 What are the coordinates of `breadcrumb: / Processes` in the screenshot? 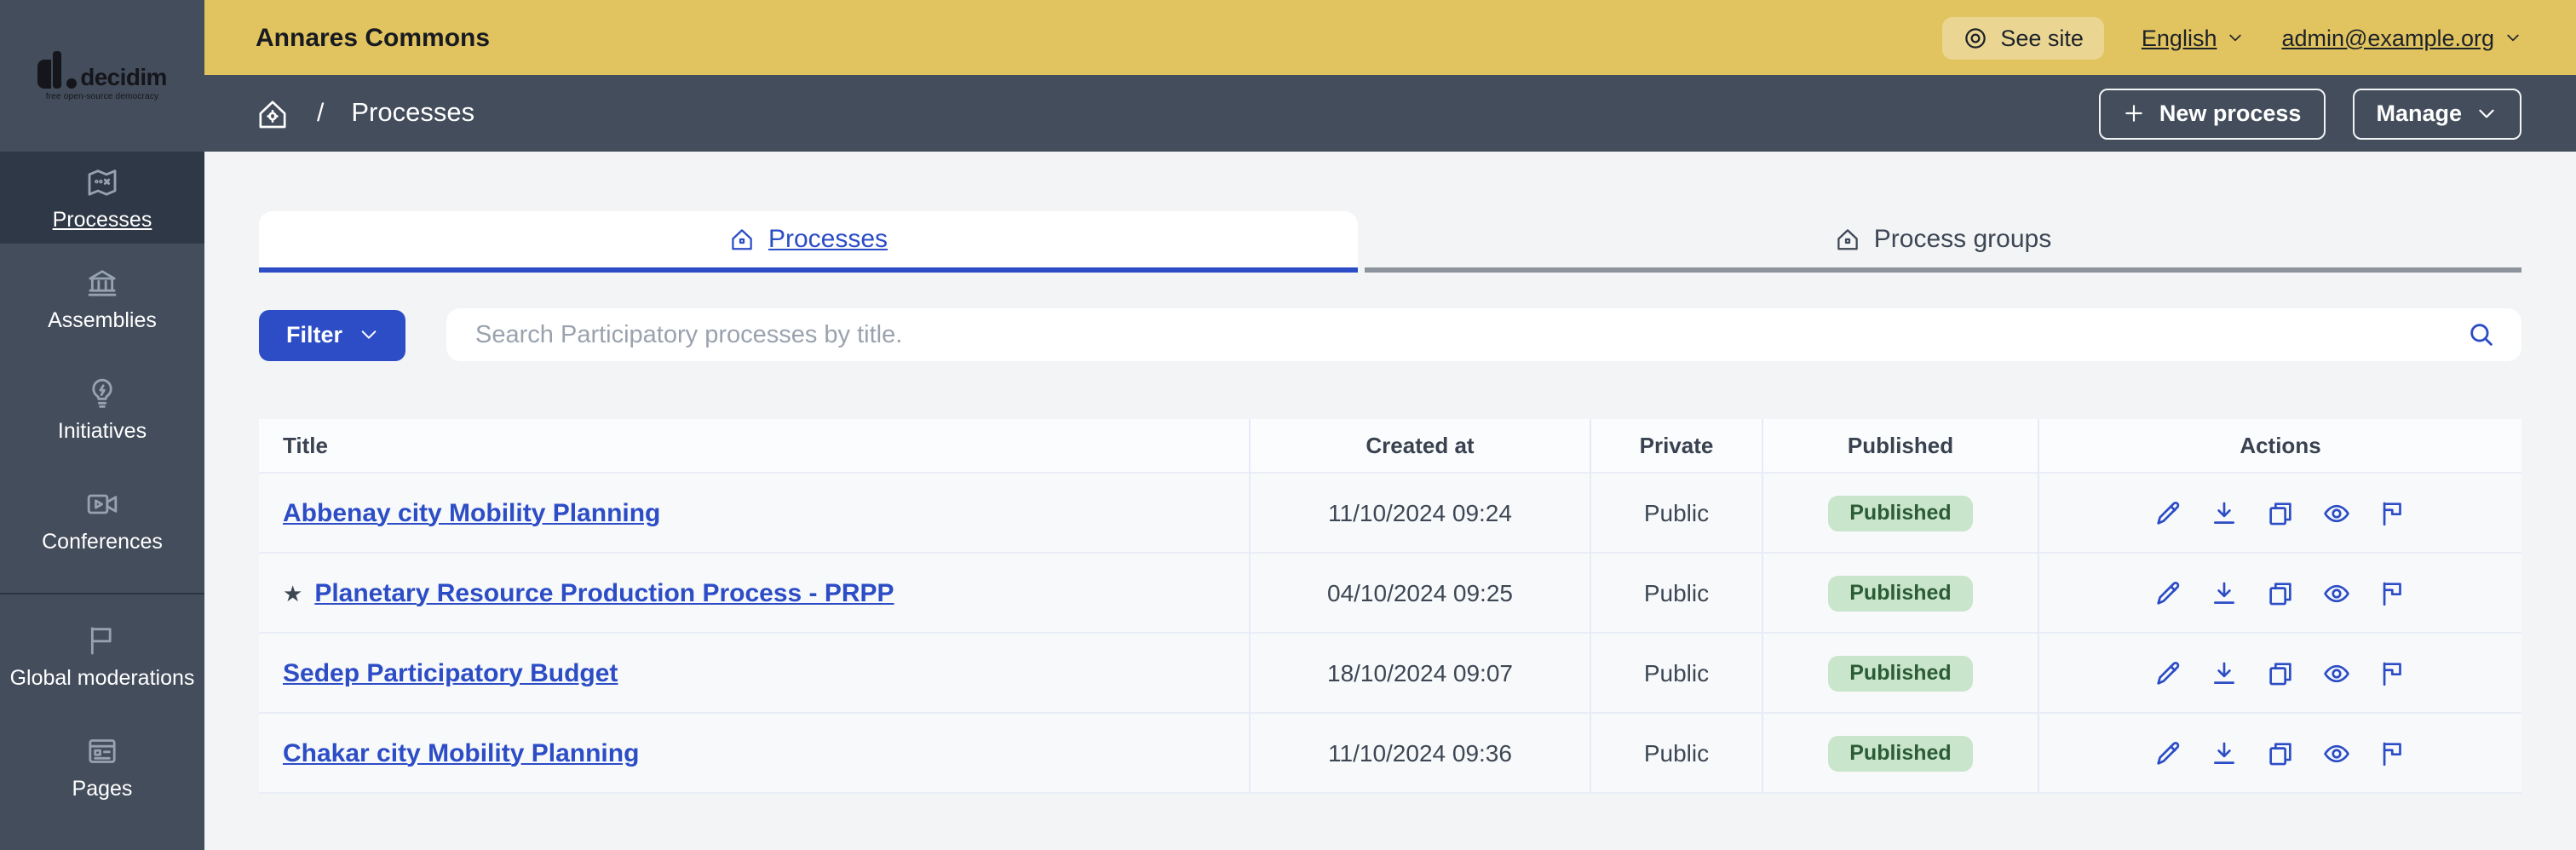 It's located at (365, 113).